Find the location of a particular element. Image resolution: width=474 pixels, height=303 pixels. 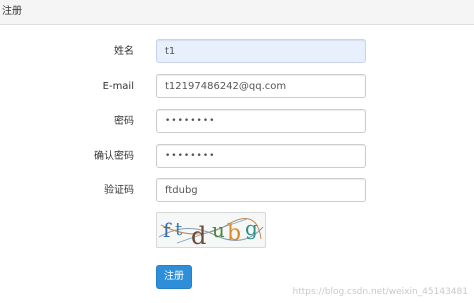

verification-code-field is located at coordinates (261, 190).